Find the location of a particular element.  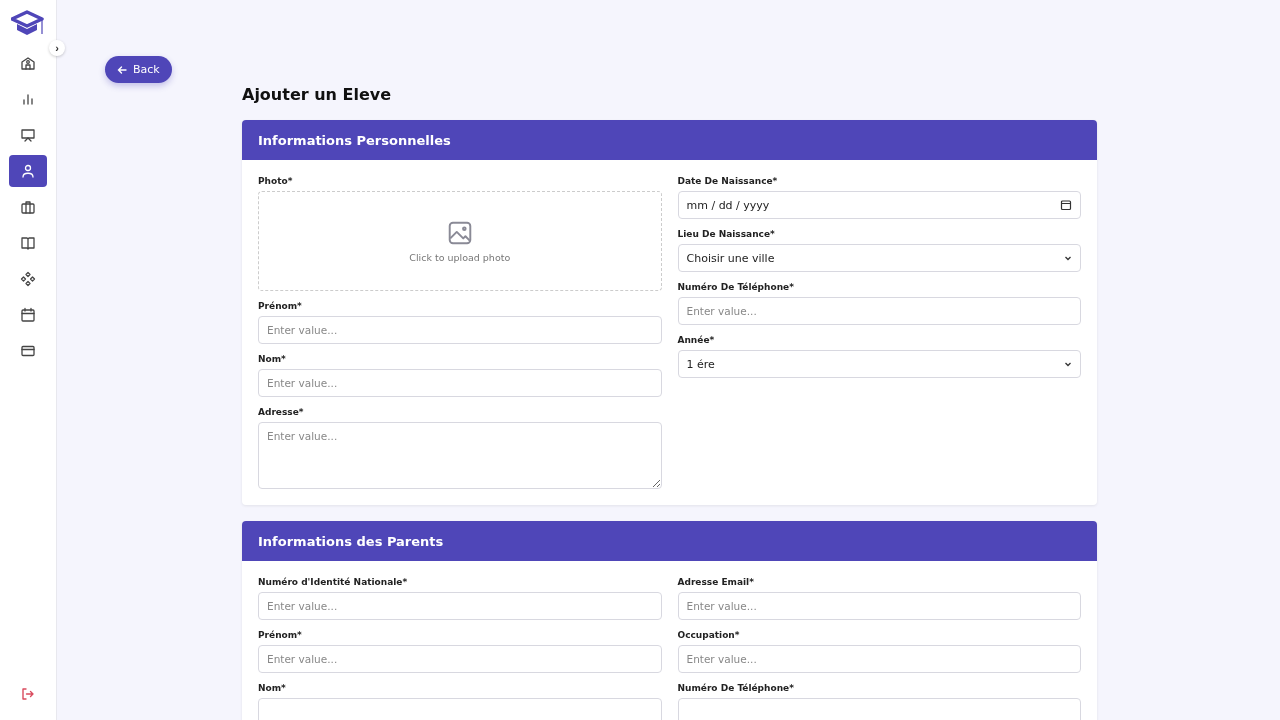

person-icon is located at coordinates (28, 171).